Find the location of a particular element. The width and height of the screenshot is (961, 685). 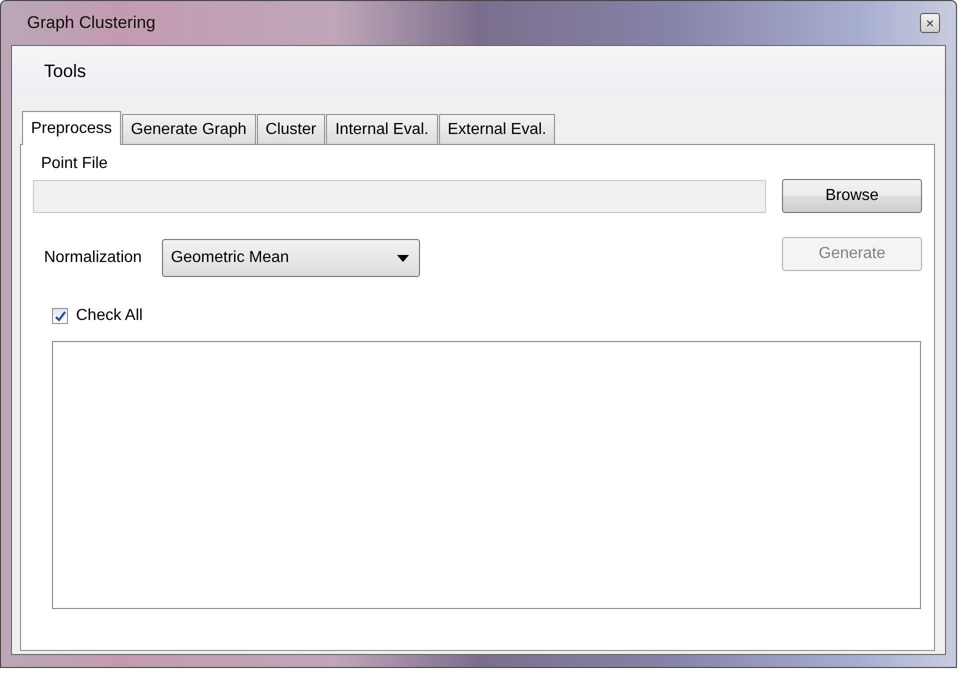

check-all-checkbox is located at coordinates (60, 316).